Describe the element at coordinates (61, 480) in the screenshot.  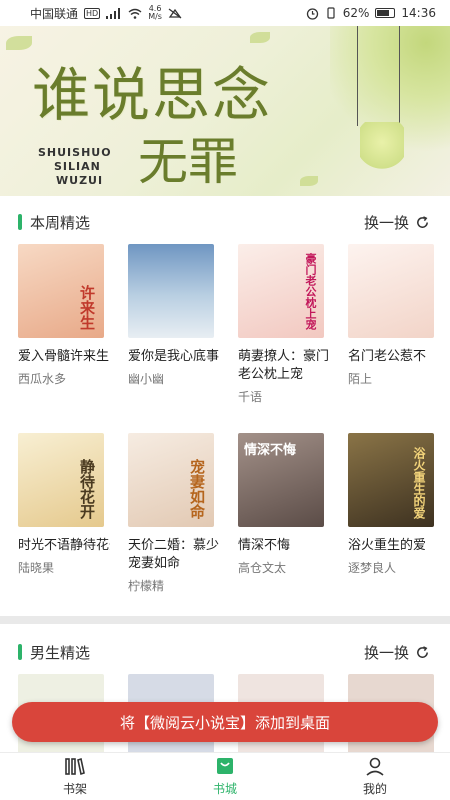
I see `book-cover: 静待花开` at that location.